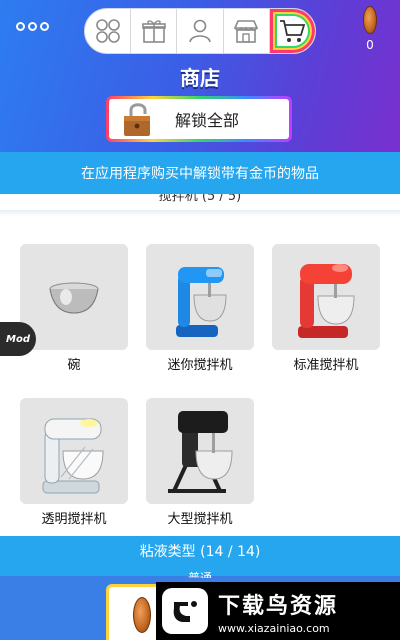  What do you see at coordinates (73, 456) in the screenshot?
I see `transparent-mixer-icon` at bounding box center [73, 456].